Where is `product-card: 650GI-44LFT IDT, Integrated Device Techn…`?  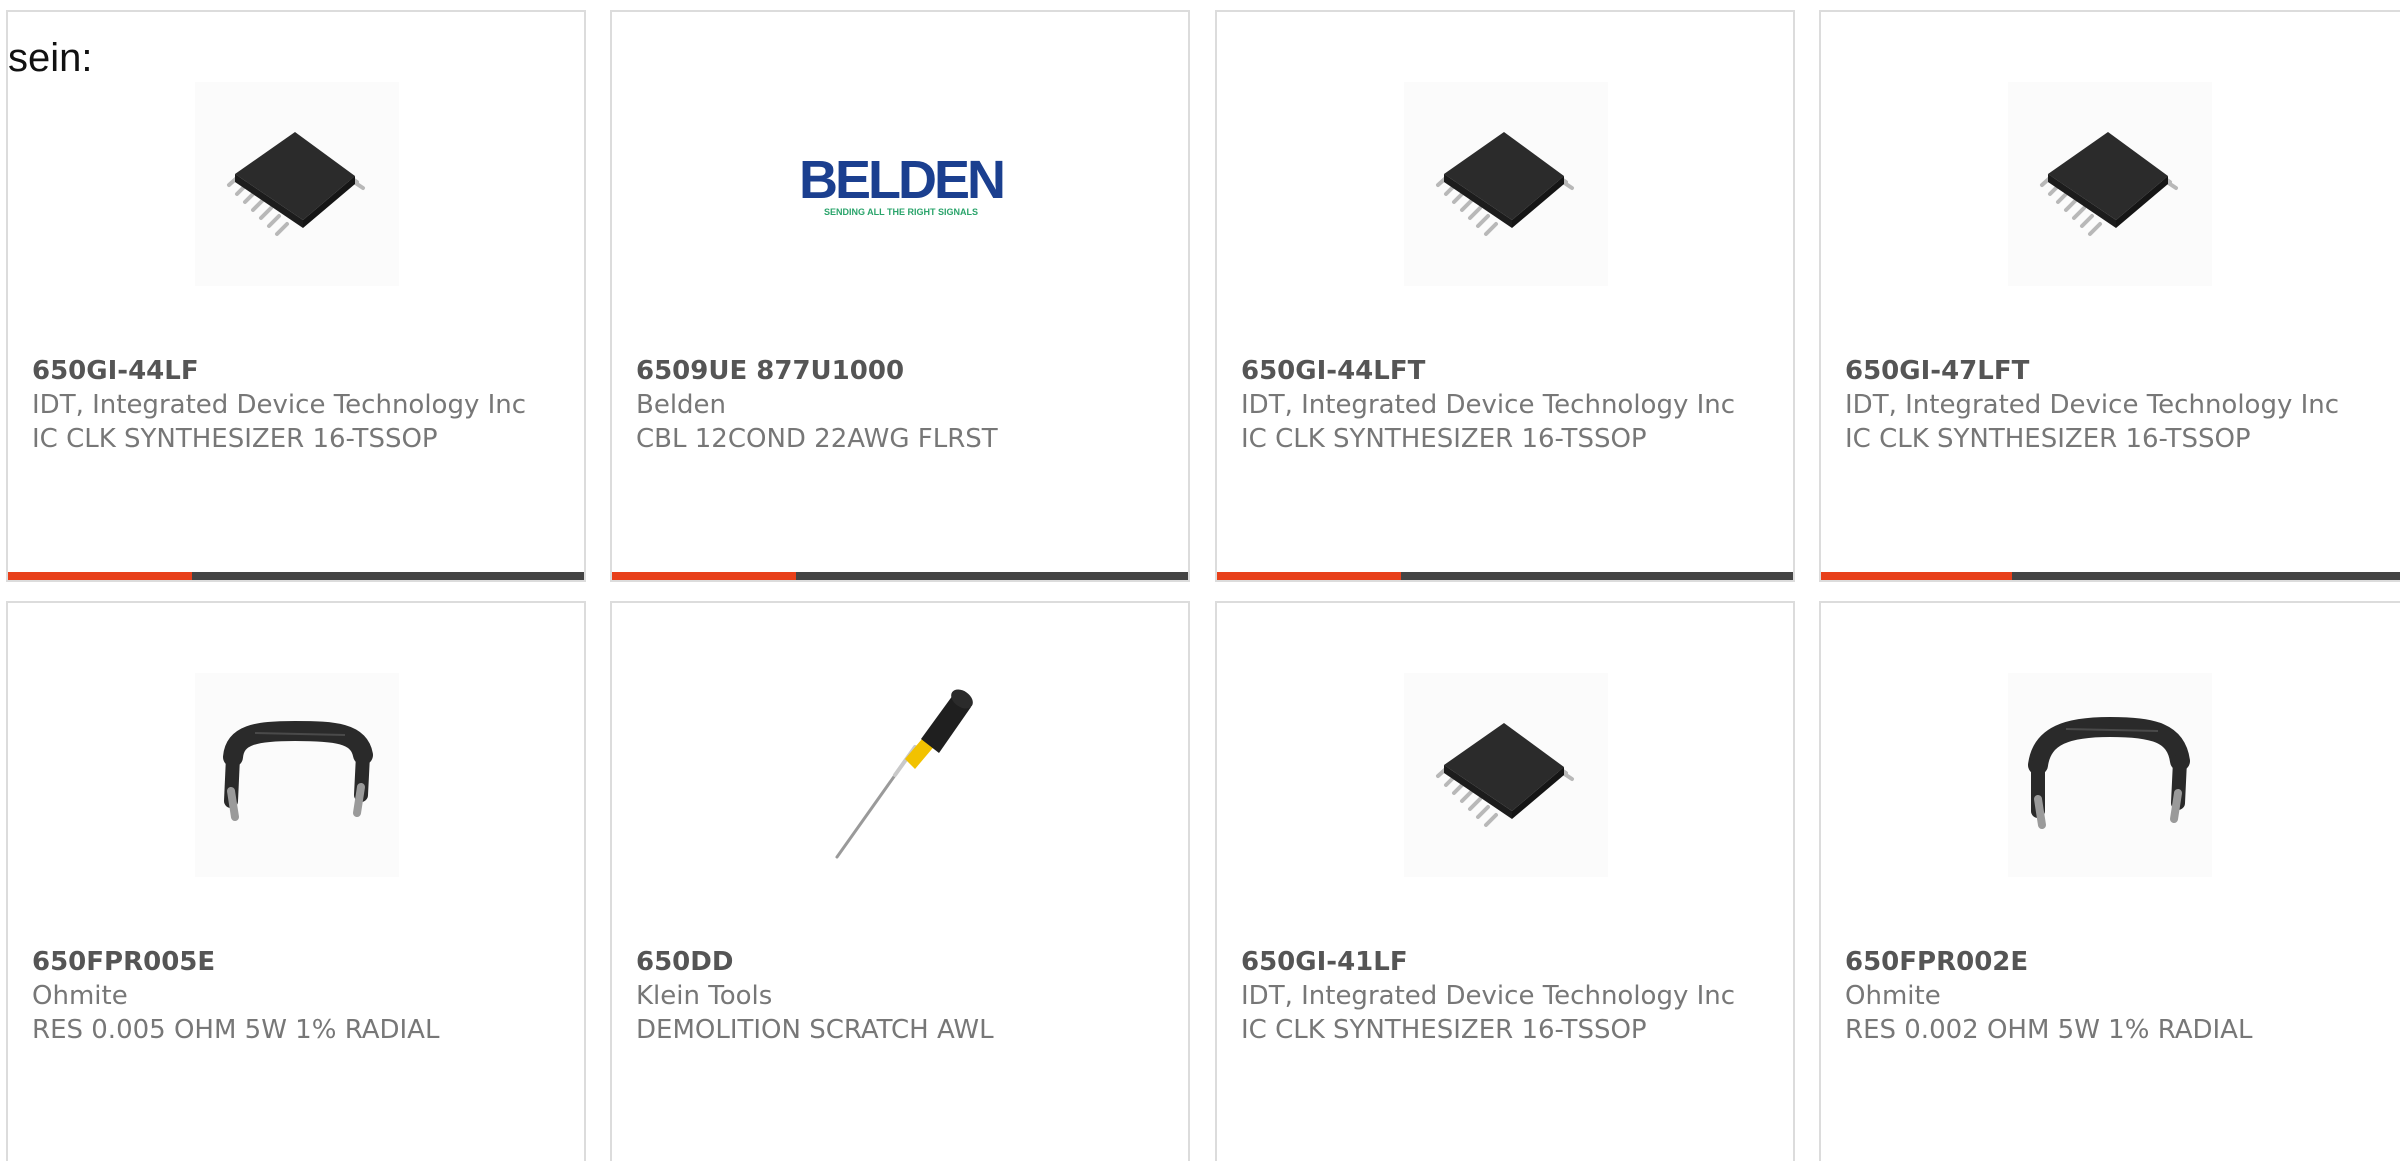 product-card: 650GI-44LFT IDT, Integrated Device Techn… is located at coordinates (1505, 296).